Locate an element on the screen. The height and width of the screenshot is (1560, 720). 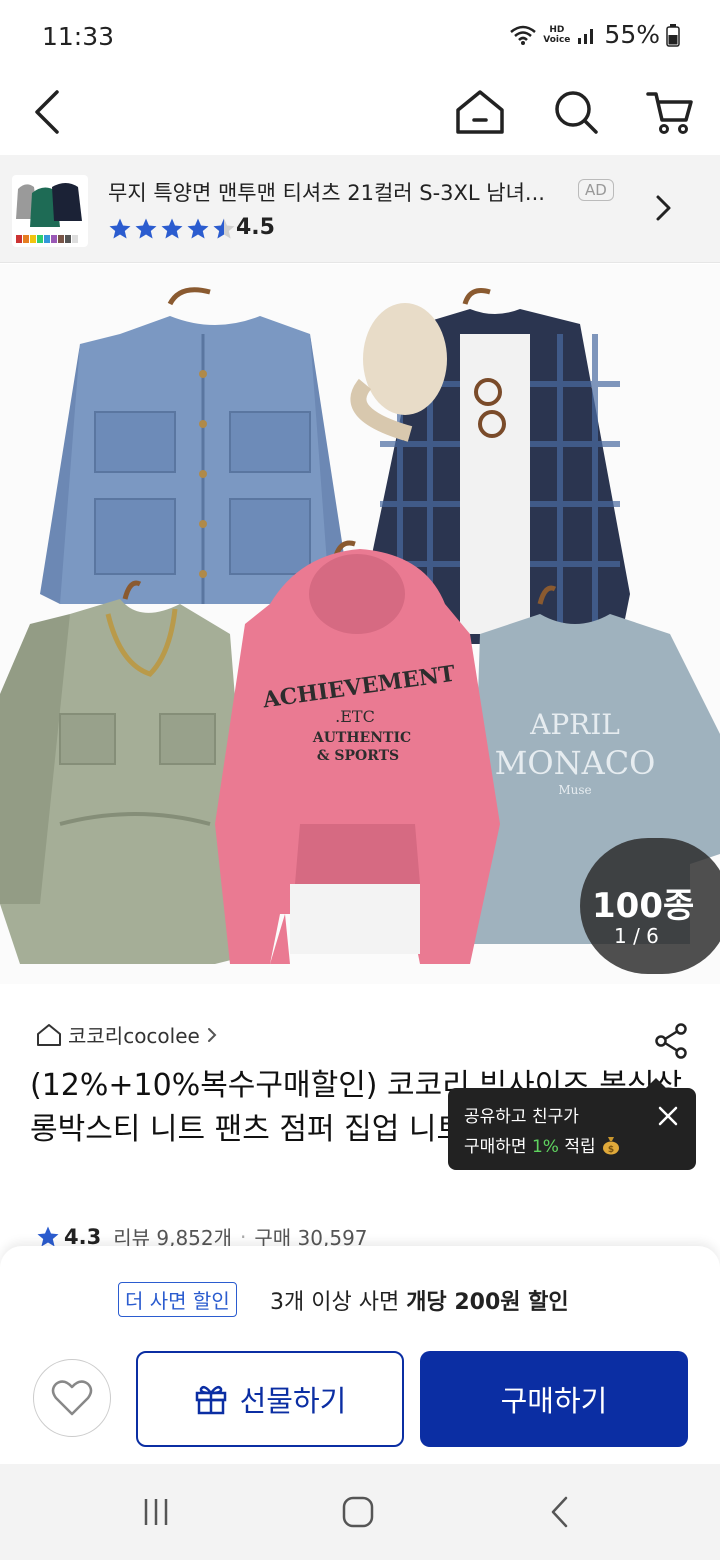
status-bar: 11:33 HD Voice 55% is located at coordinates (360, 38).